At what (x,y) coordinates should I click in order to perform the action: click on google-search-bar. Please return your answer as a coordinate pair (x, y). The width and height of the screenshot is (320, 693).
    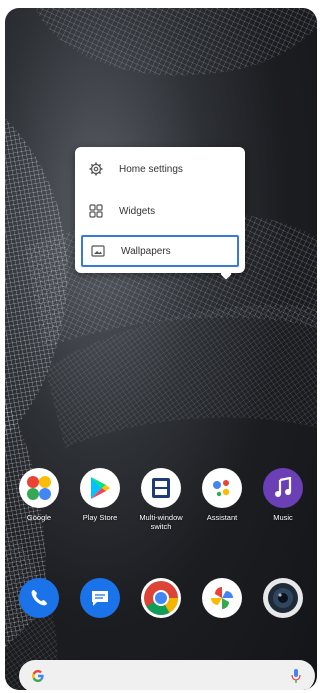
    Looking at the image, I should click on (167, 675).